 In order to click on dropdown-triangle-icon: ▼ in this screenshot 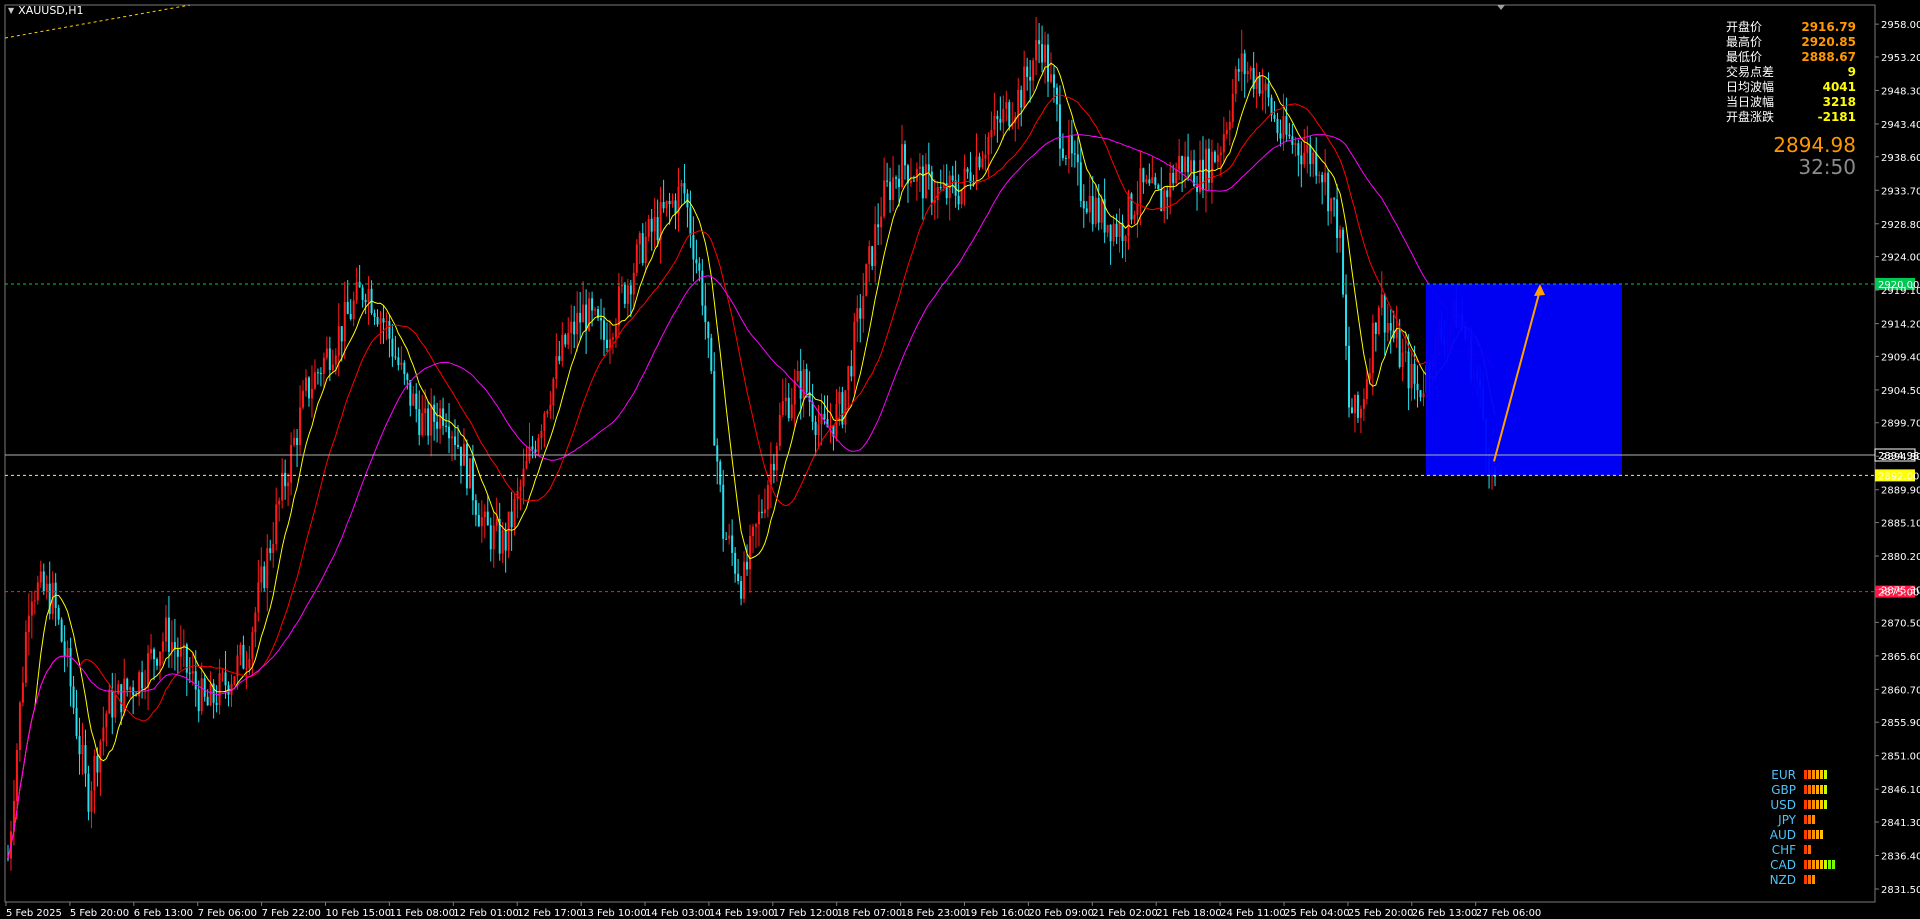, I will do `click(11, 10)`.